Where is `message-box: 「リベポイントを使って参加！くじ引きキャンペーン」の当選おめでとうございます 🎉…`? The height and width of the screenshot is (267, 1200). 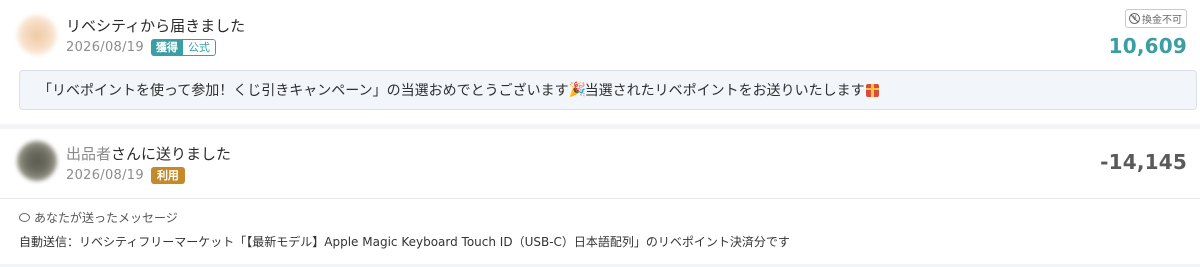 message-box: 「リベポイントを使って参加！くじ引きキャンペーン」の当選おめでとうございます 🎉… is located at coordinates (608, 90).